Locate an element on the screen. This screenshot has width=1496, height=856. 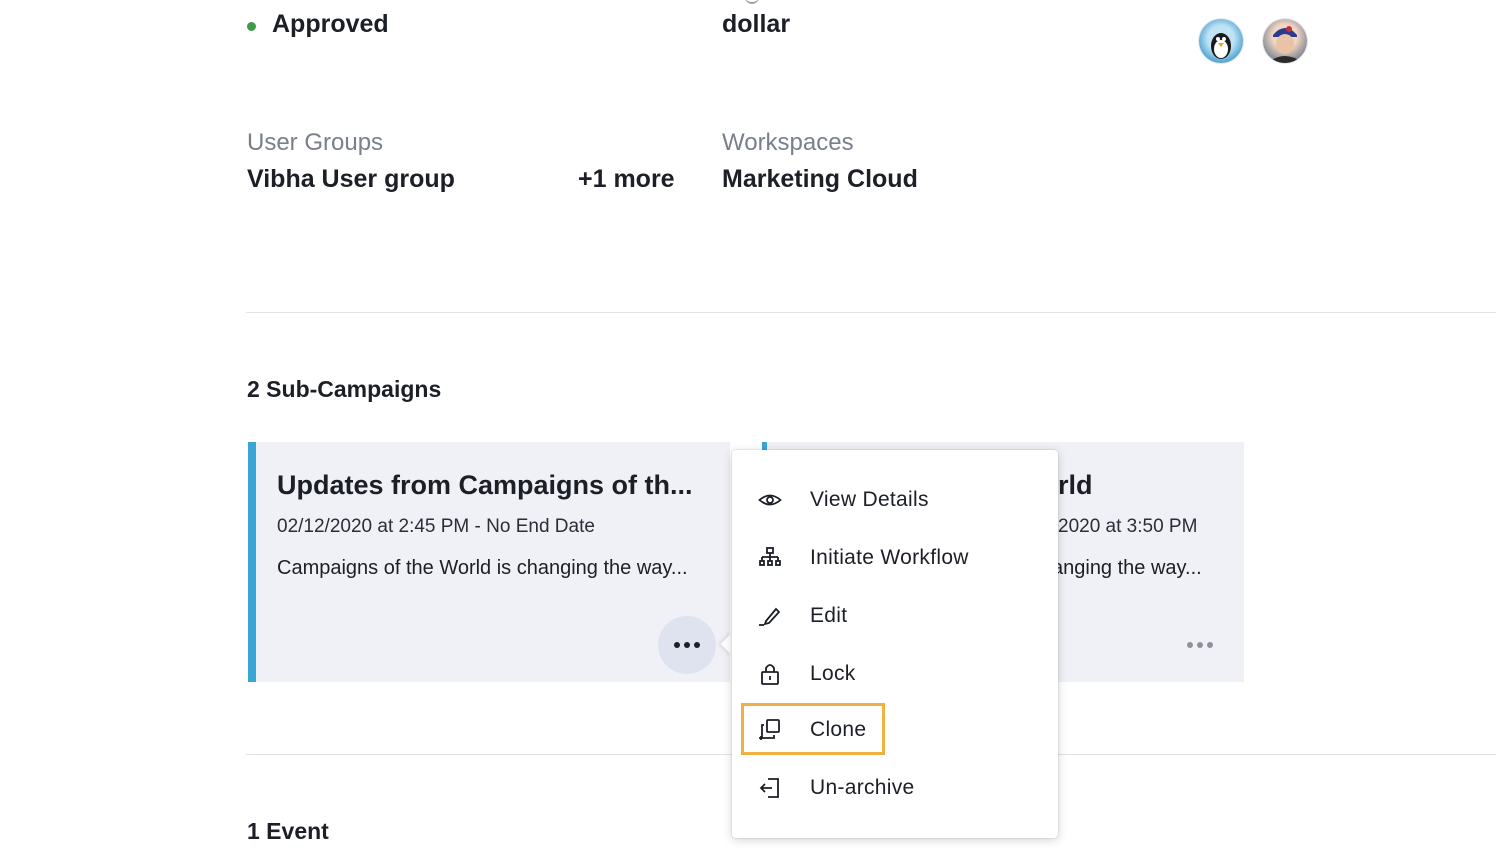
menu-item-label: View Details is located at coordinates (869, 499).